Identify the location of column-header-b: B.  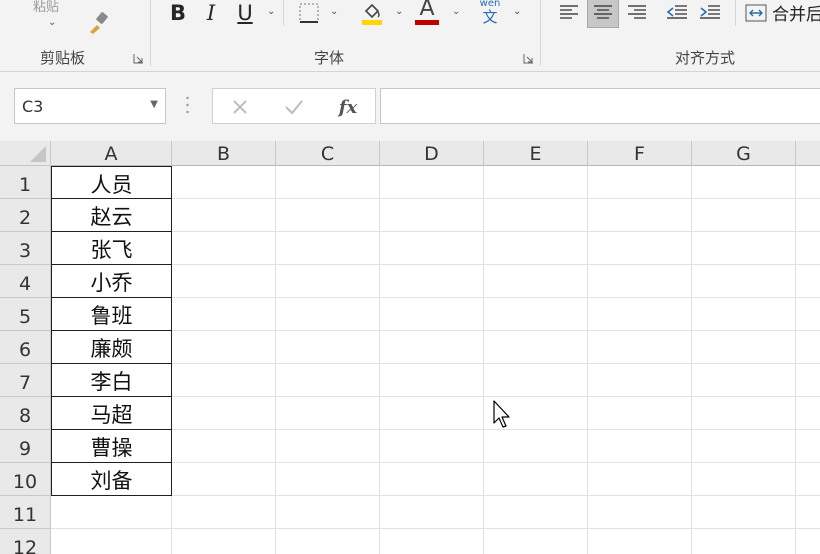
(224, 153).